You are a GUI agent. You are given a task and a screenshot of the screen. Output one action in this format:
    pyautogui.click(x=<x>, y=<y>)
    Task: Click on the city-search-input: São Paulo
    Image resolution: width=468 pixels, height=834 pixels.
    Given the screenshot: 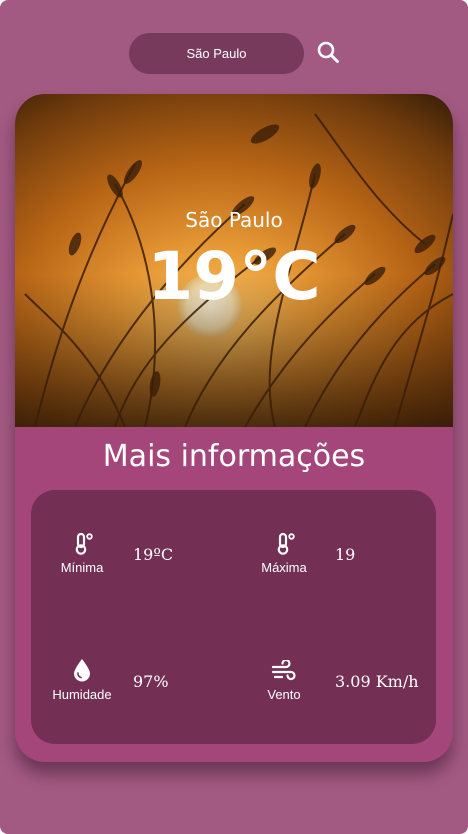 What is the action you would take?
    pyautogui.click(x=216, y=53)
    